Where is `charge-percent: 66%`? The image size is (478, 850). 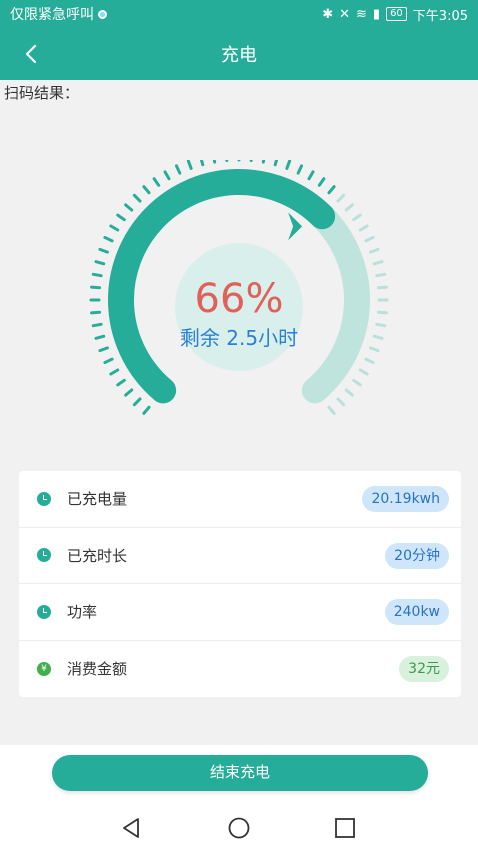 charge-percent: 66% is located at coordinates (239, 299).